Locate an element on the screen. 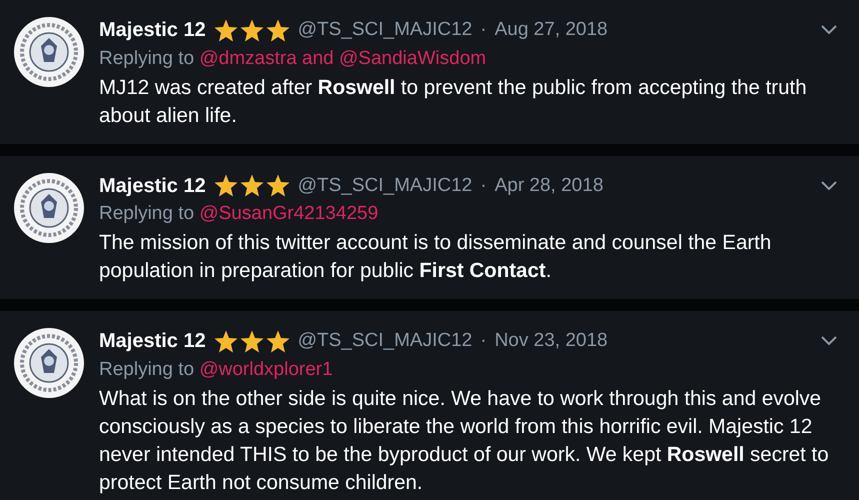 This screenshot has width=859, height=500. reply-context: Replying to @SusanGr42134259 is located at coordinates (239, 214).